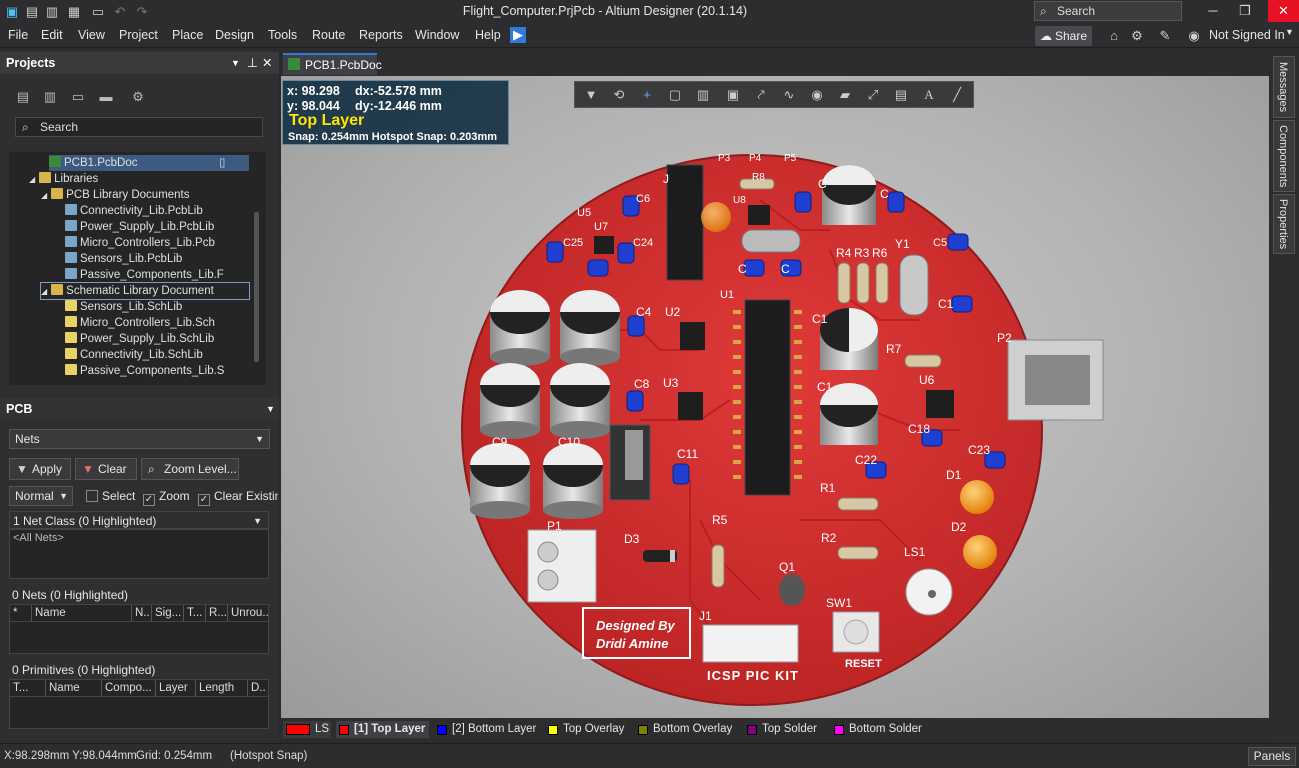 This screenshot has width=1299, height=768. I want to click on layer-tab-top-layer: [1] Top Layer, so click(382, 729).